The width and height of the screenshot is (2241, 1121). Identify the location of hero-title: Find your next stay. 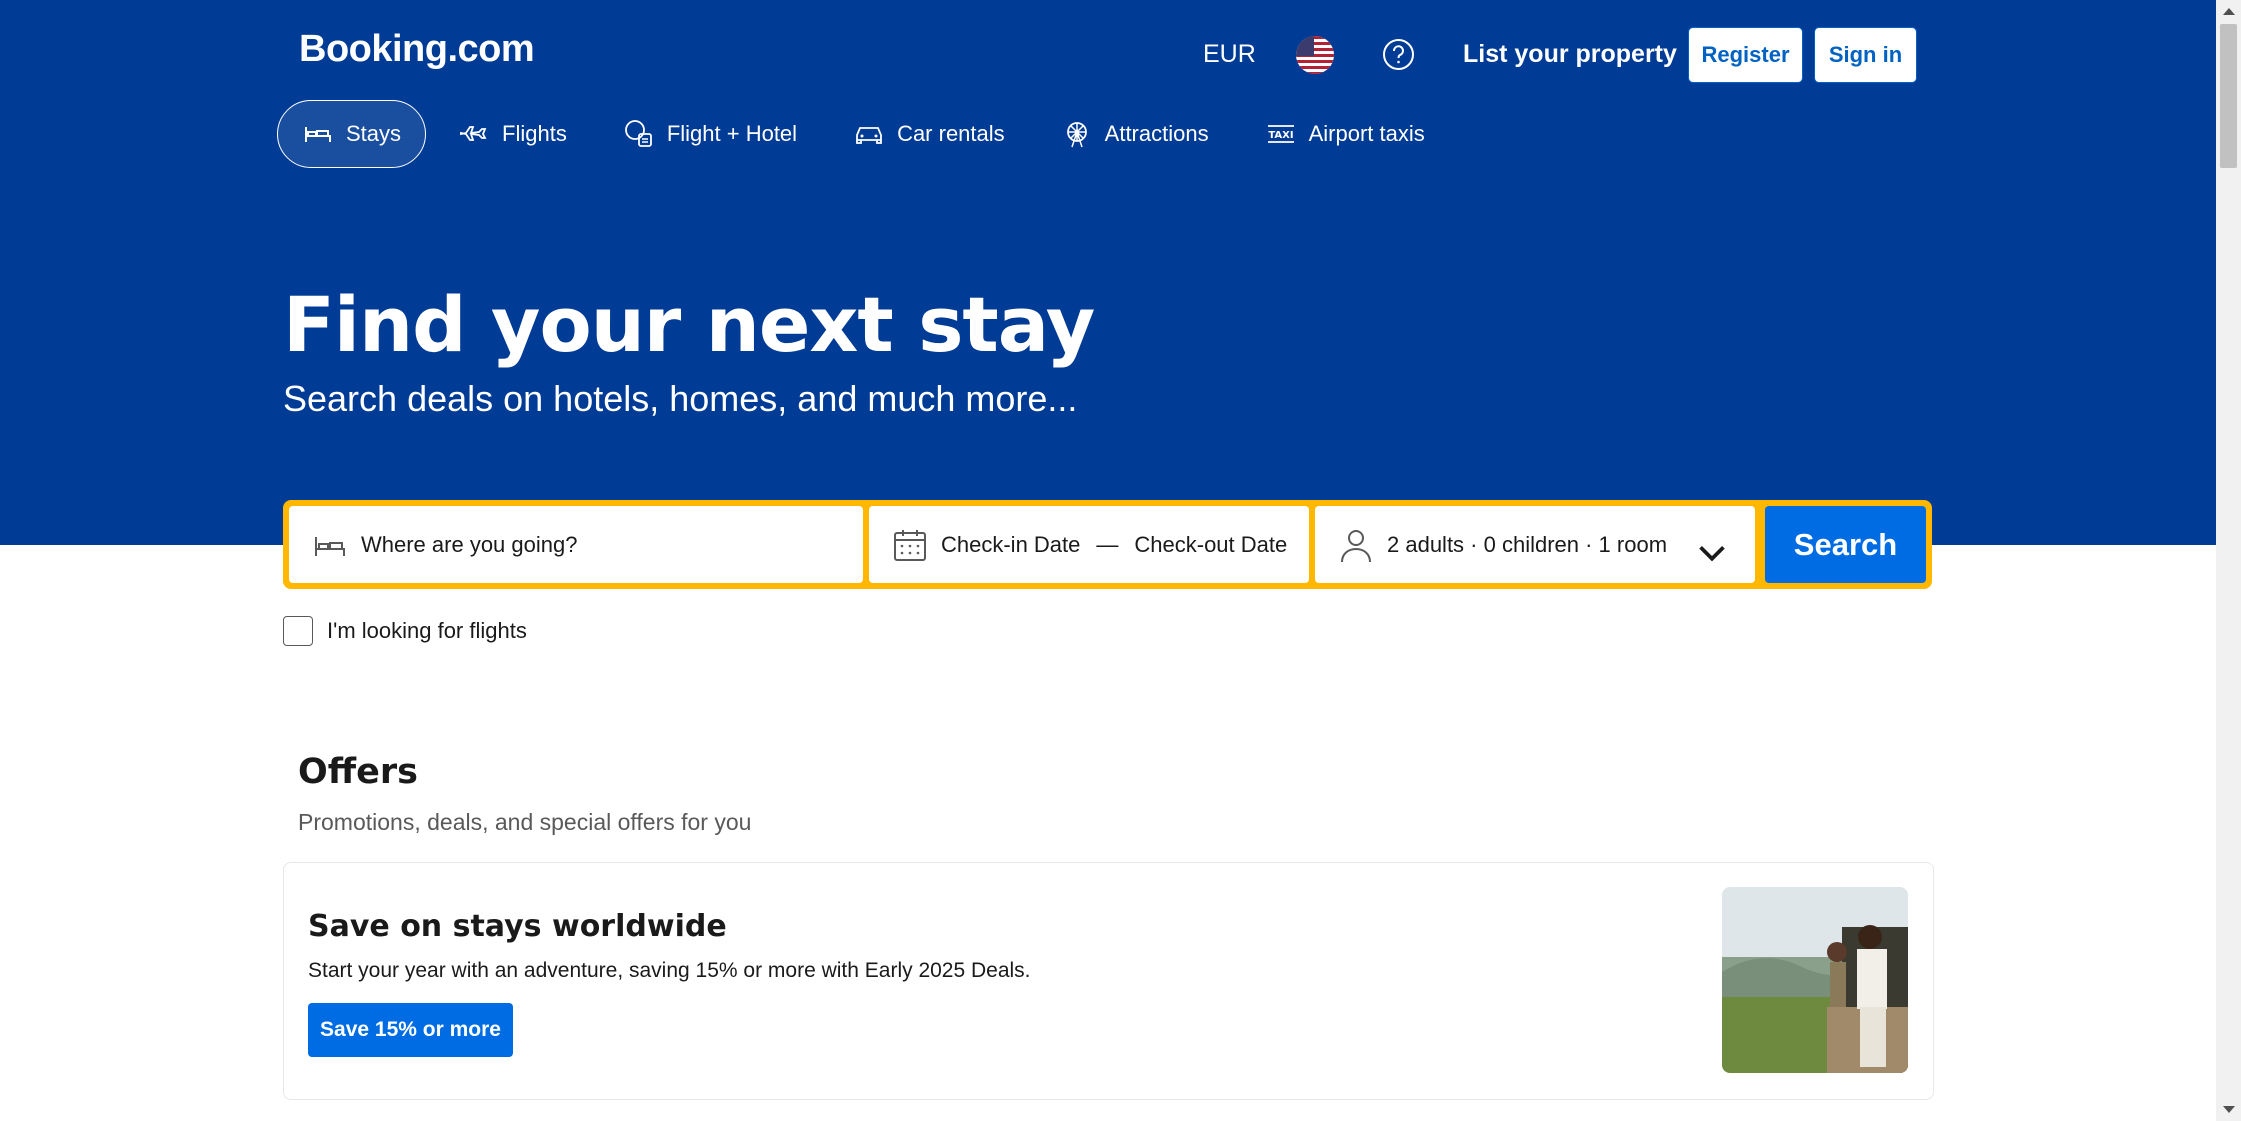
(689, 324).